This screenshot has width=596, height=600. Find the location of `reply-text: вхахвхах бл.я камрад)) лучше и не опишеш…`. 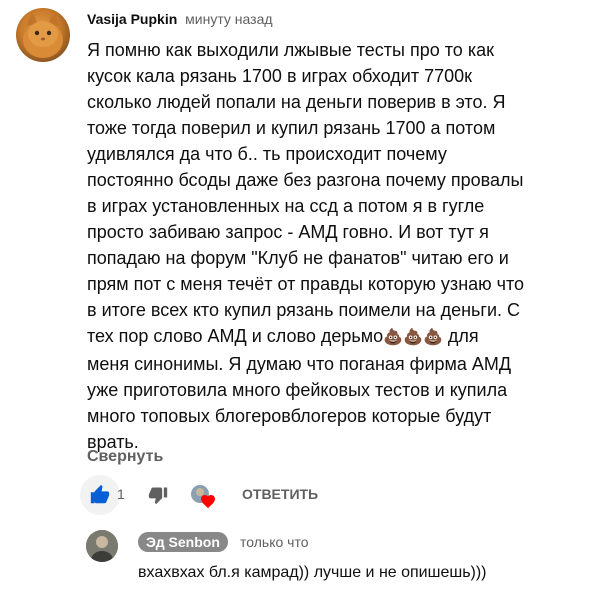

reply-text: вхахвхах бл.я камрад)) лучше и не опишеш… is located at coordinates (312, 572).